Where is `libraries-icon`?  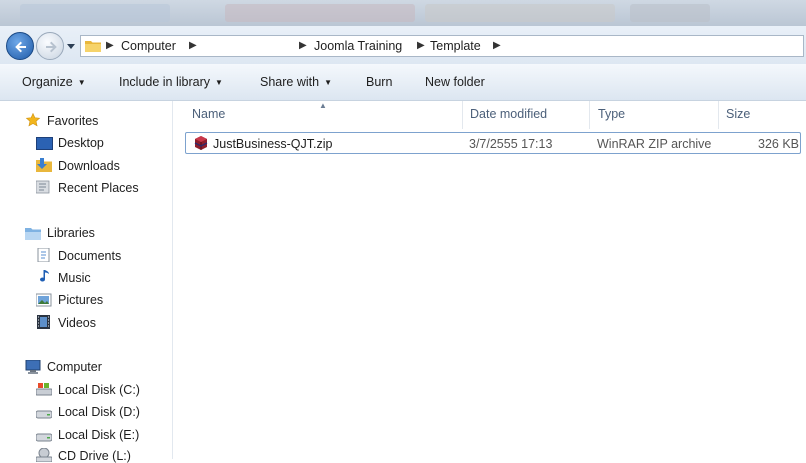 libraries-icon is located at coordinates (33, 234).